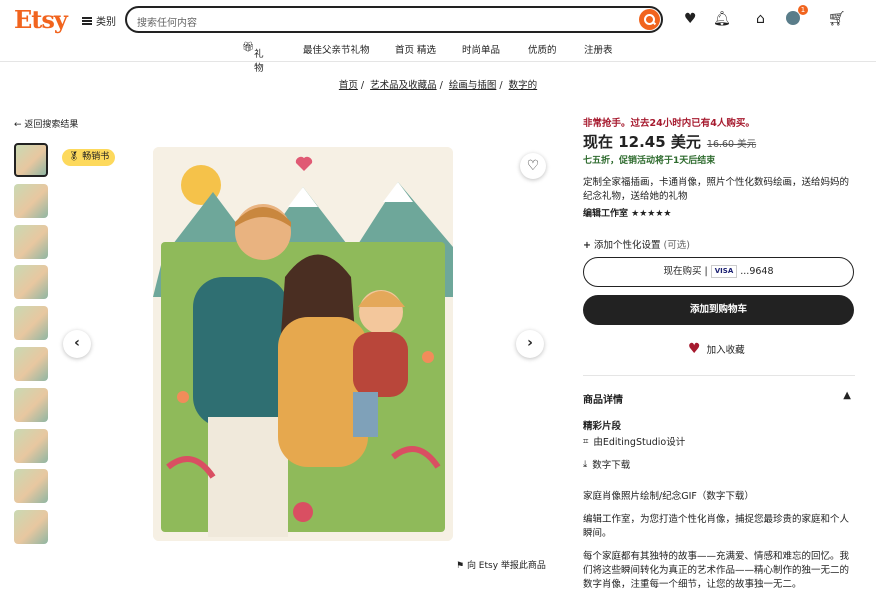  Describe the element at coordinates (602, 426) in the screenshot. I see `highlights-heading: 精彩片段` at that location.